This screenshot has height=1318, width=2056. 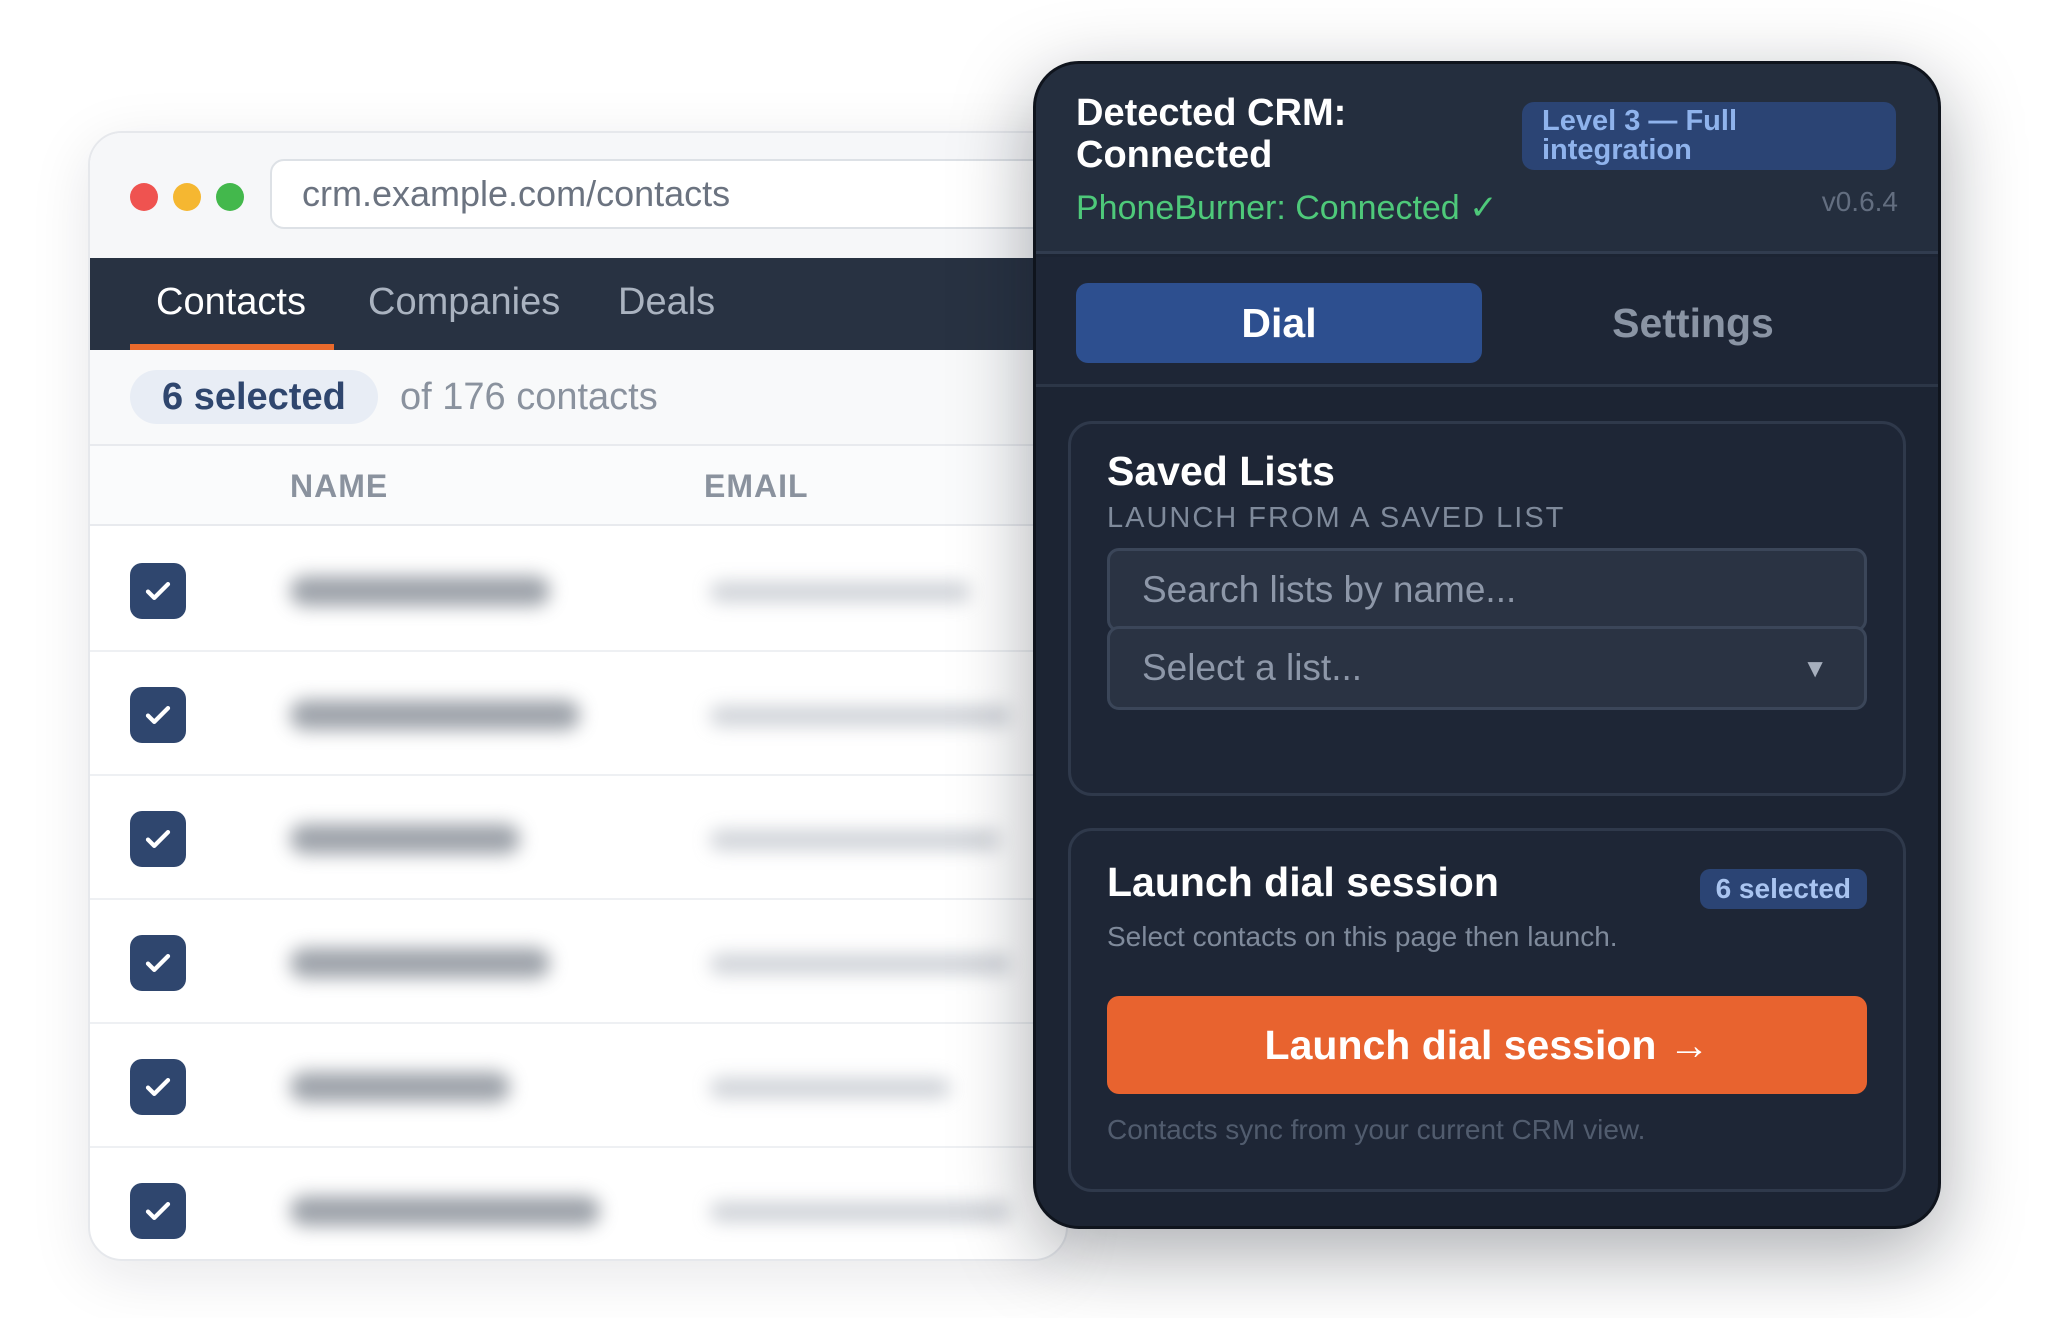 What do you see at coordinates (756, 486) in the screenshot?
I see `column-header-email: EMAIL` at bounding box center [756, 486].